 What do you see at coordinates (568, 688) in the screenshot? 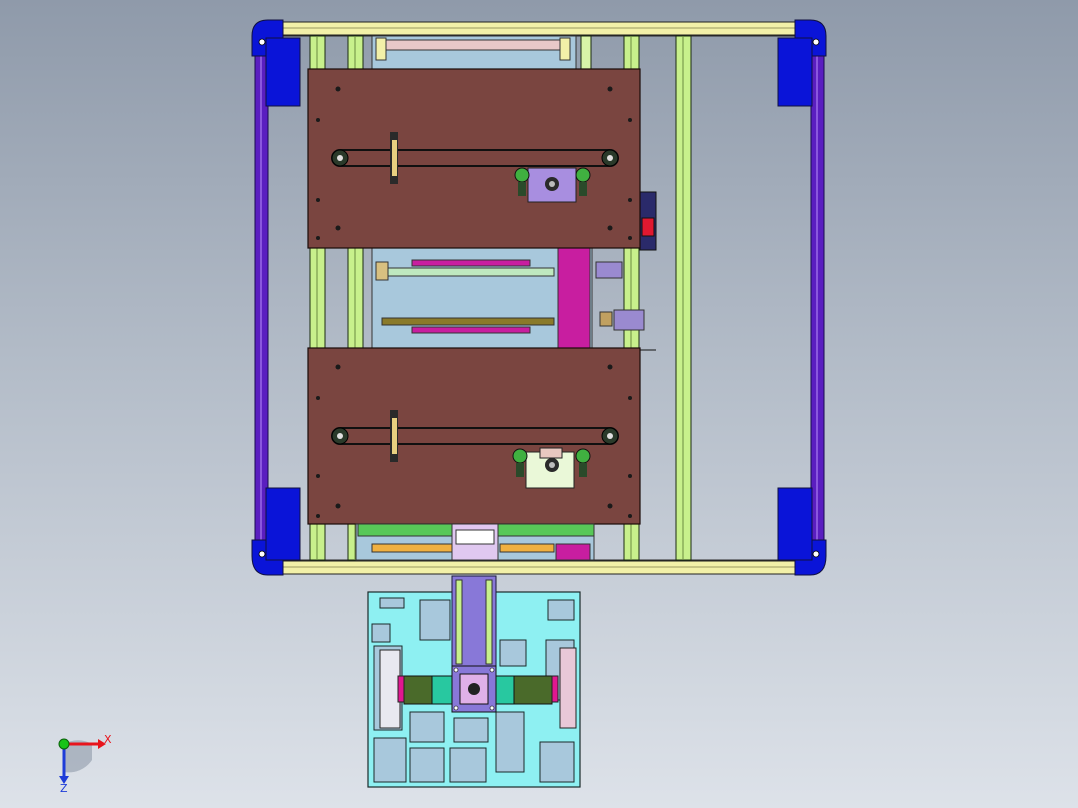
I see `right-jaw` at bounding box center [568, 688].